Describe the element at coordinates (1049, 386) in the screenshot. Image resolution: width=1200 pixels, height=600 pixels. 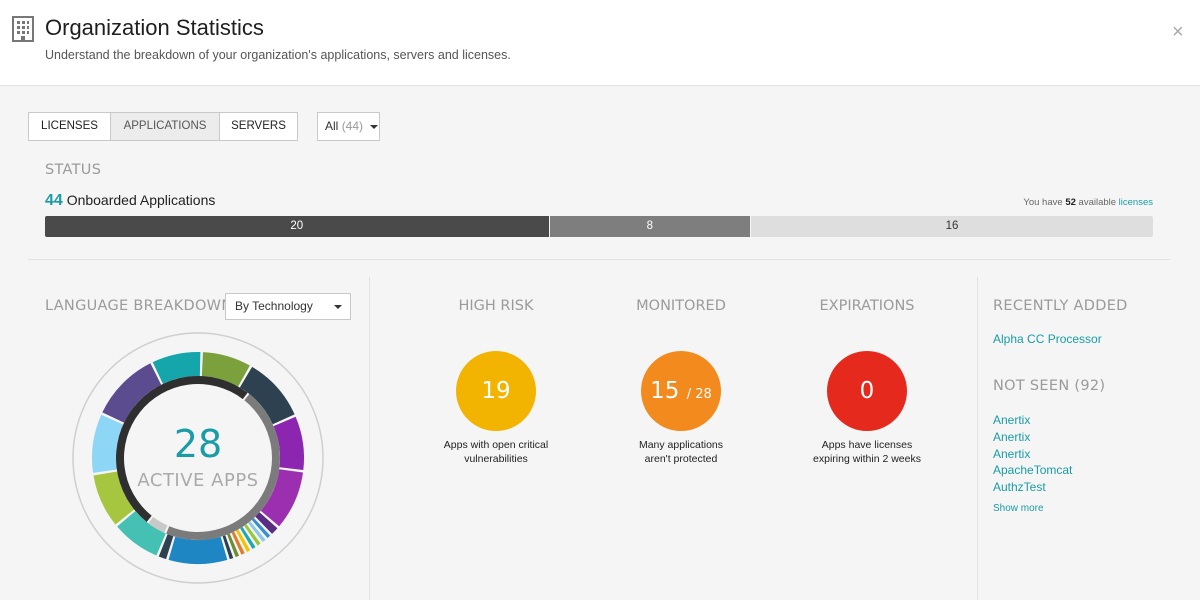
I see `not-seen-heading: NOT SEEN (92)` at that location.